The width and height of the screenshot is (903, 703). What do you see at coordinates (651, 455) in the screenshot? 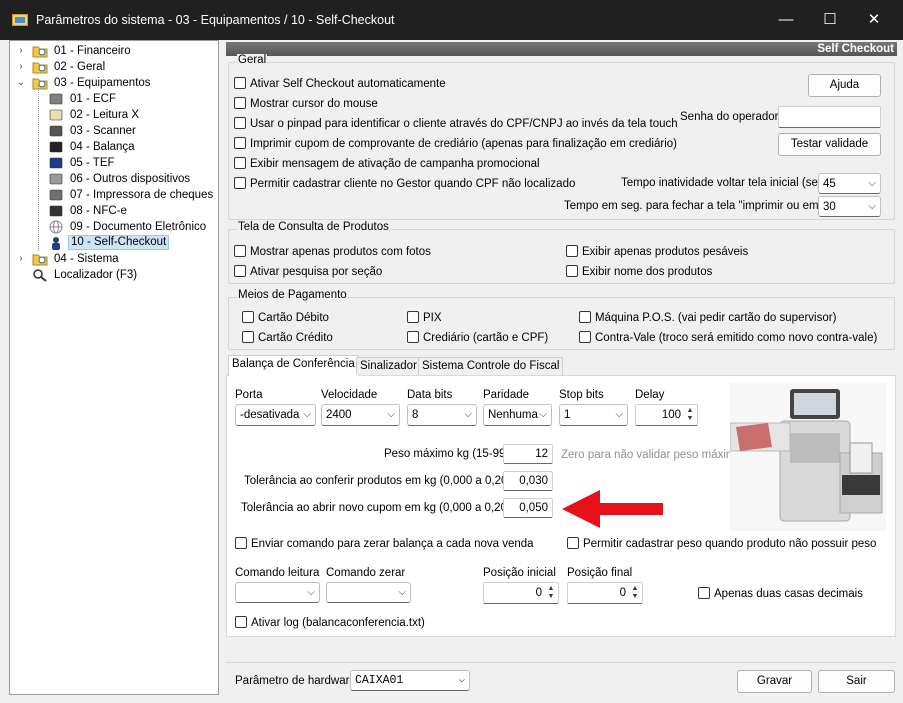
I see `peso-hint: Zero para não validar peso máximo` at bounding box center [651, 455].